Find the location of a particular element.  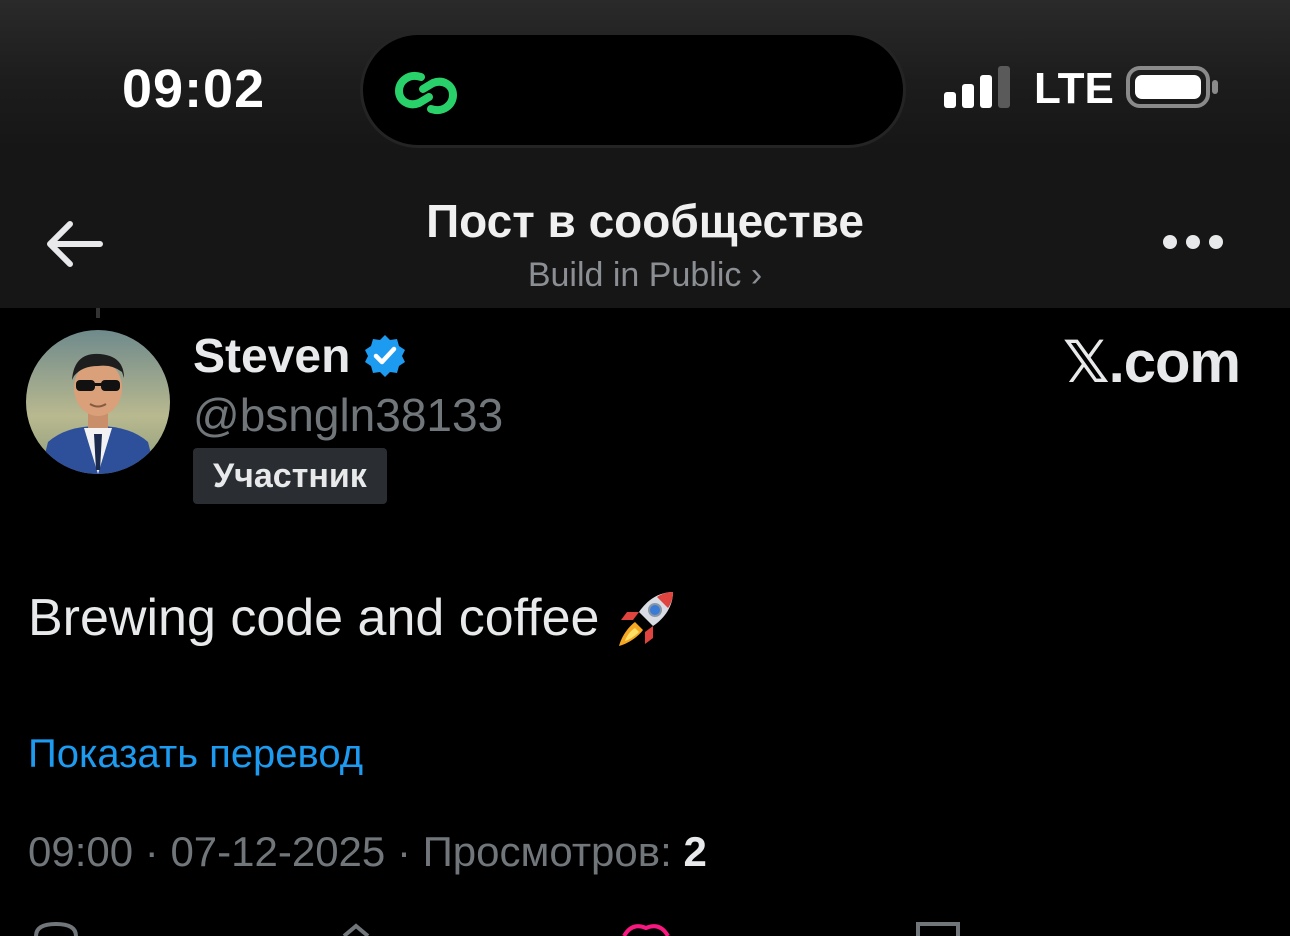

thread-line is located at coordinates (98, 313).